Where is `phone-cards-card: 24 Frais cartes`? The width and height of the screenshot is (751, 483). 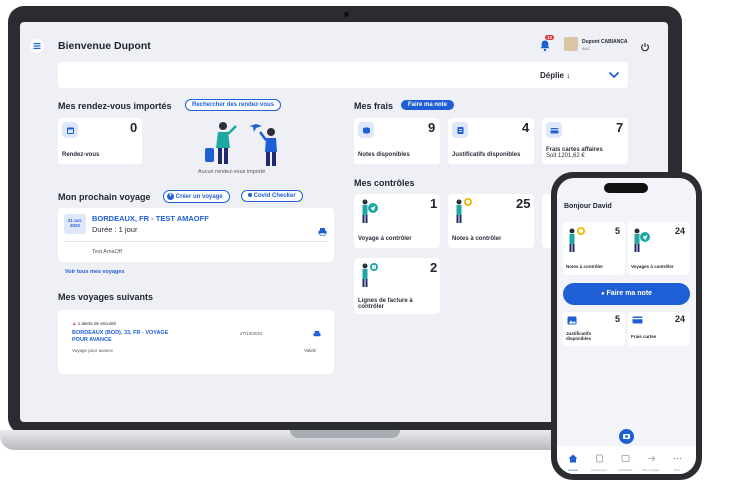 phone-cards-card: 24 Frais cartes is located at coordinates (659, 329).